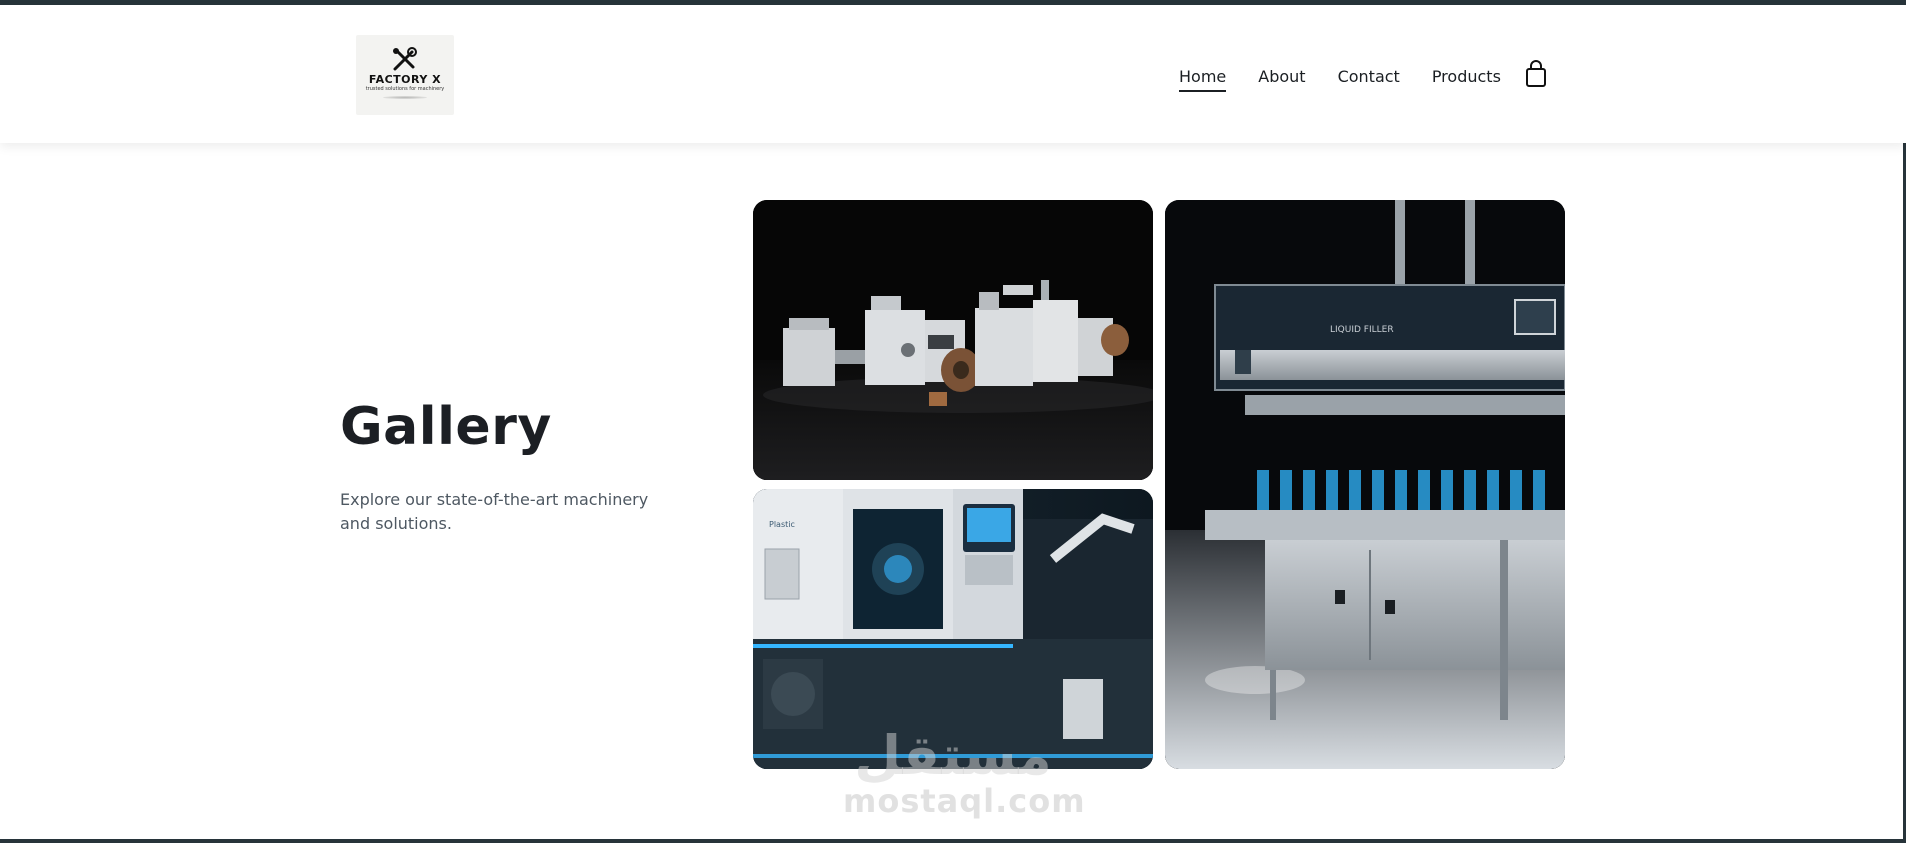 The image size is (1906, 843). I want to click on nav-contact: Contact, so click(1369, 78).